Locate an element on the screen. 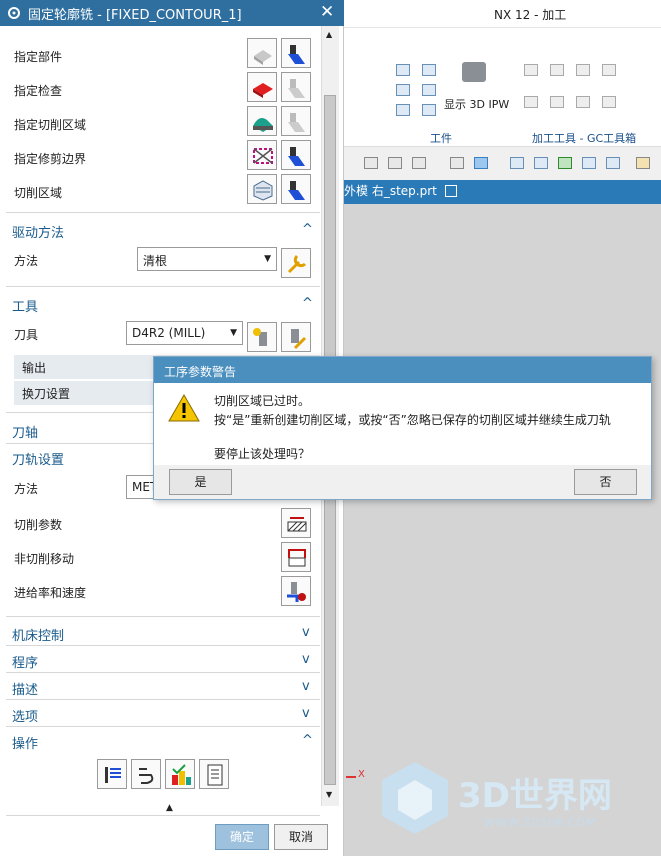 The width and height of the screenshot is (661, 856). select-cut-area-button is located at coordinates (262, 121).